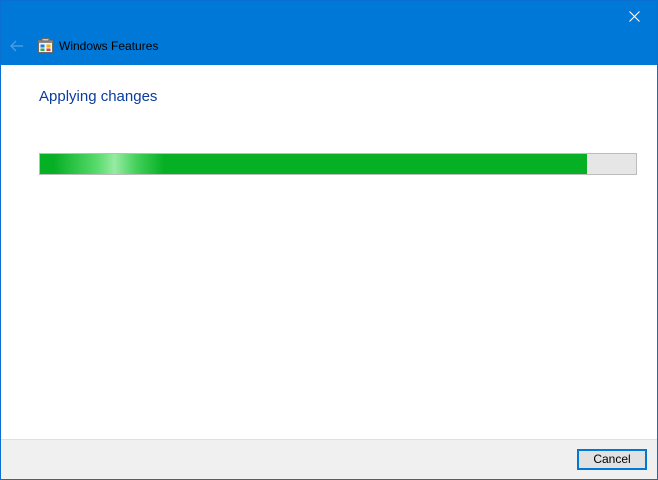  I want to click on dialog-footer: Cancel, so click(329, 459).